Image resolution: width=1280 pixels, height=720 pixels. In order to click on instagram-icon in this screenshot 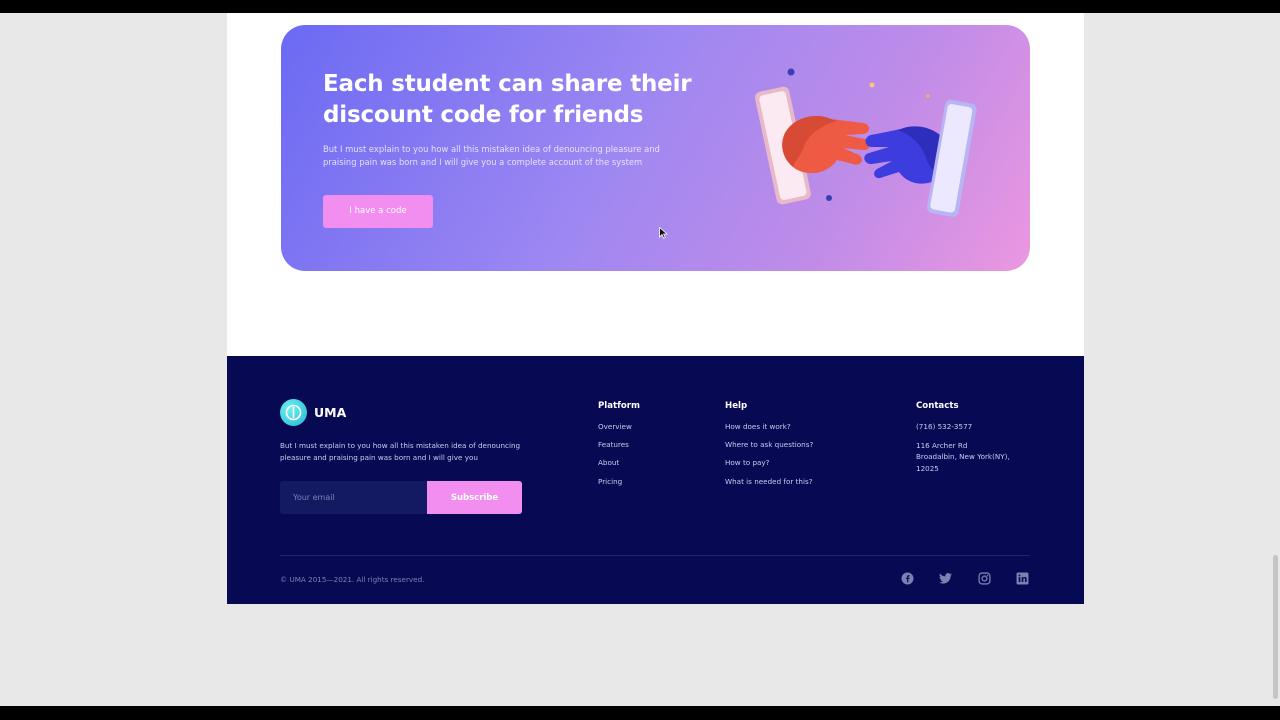, I will do `click(984, 578)`.